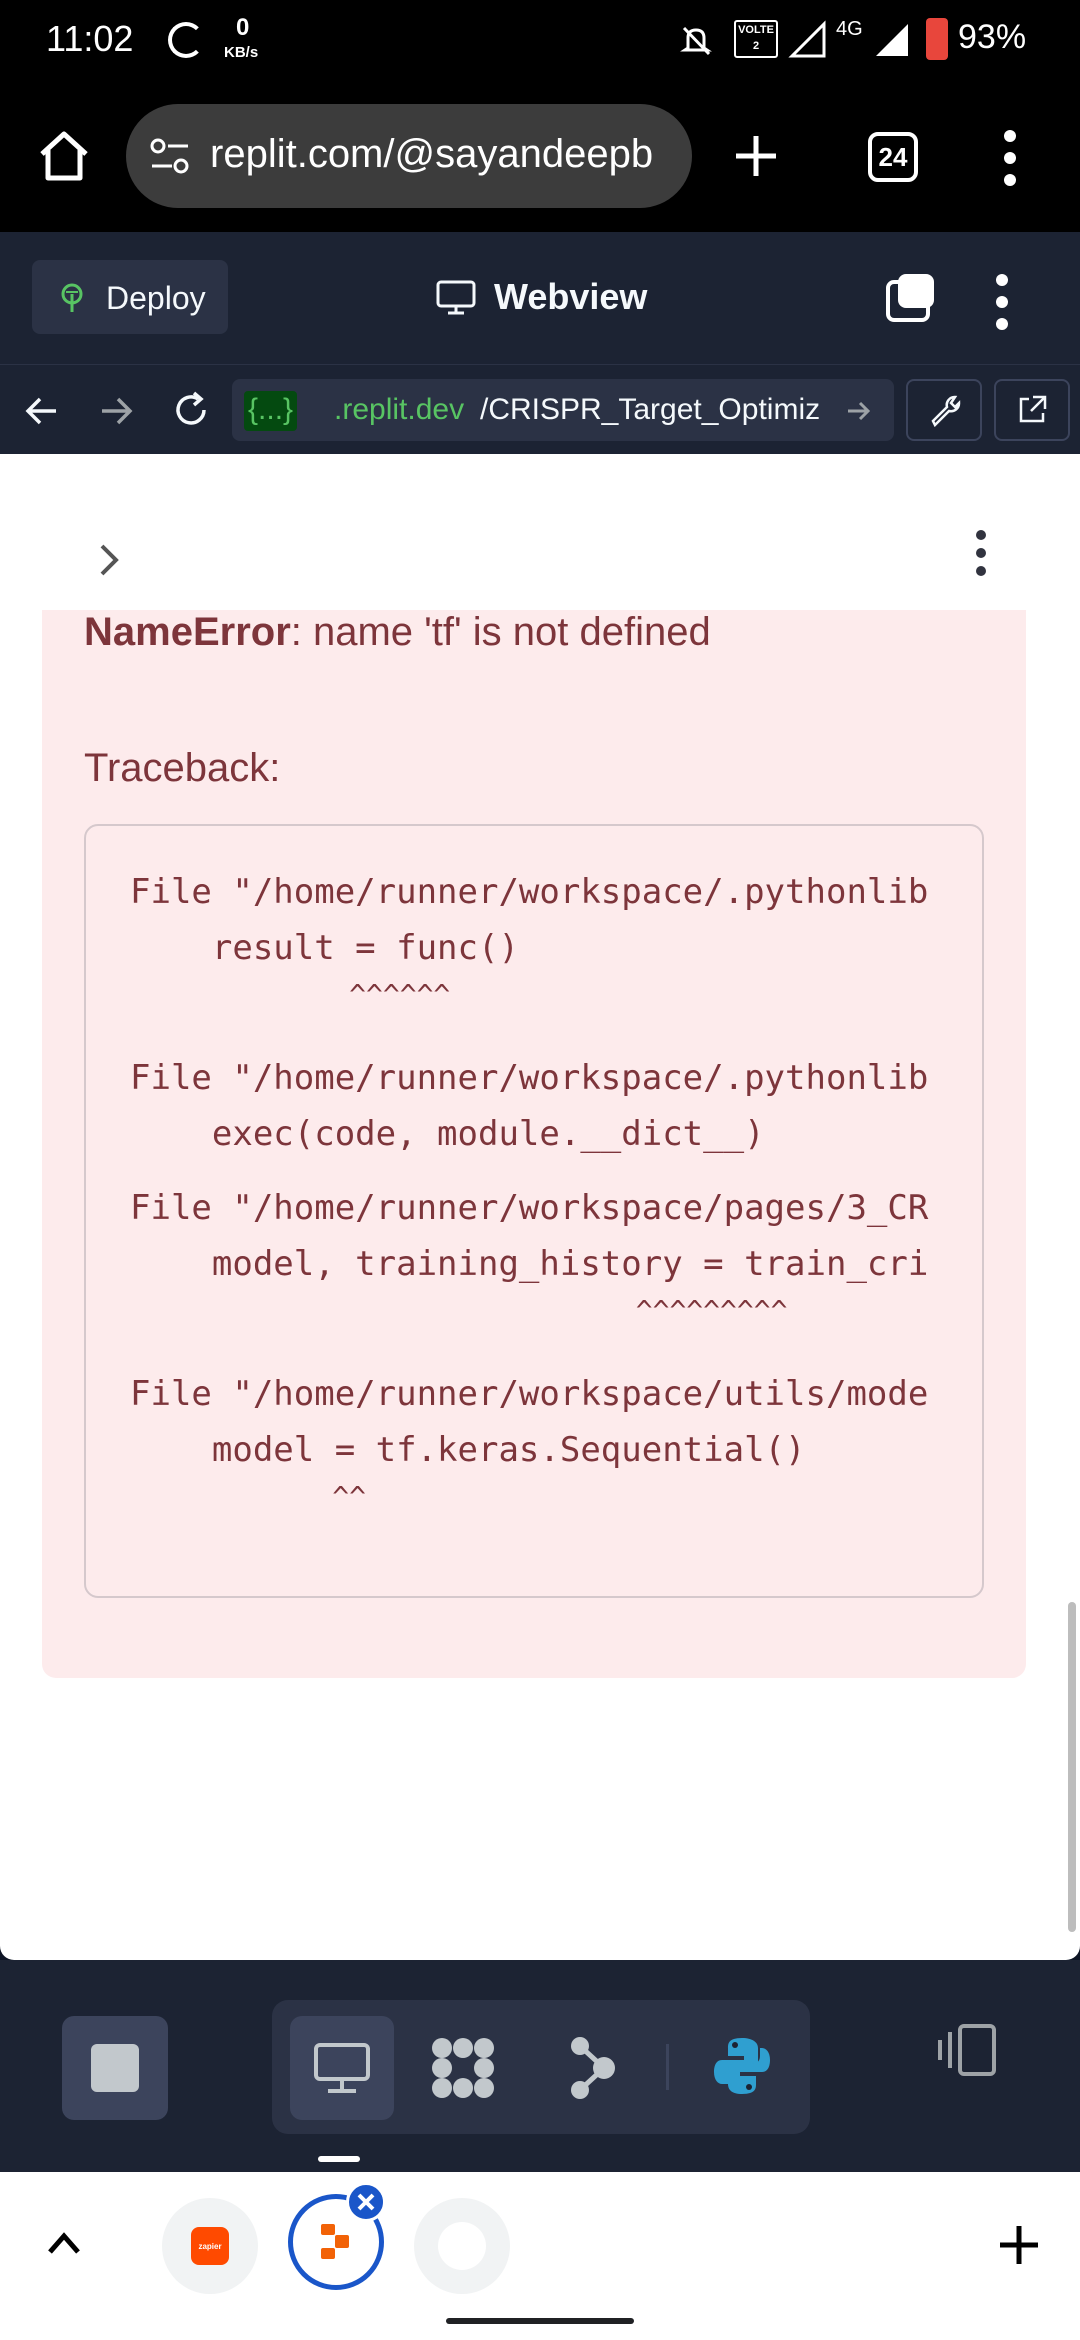 The width and height of the screenshot is (1080, 2340). Describe the element at coordinates (339, 2159) in the screenshot. I see `drag-handle` at that location.